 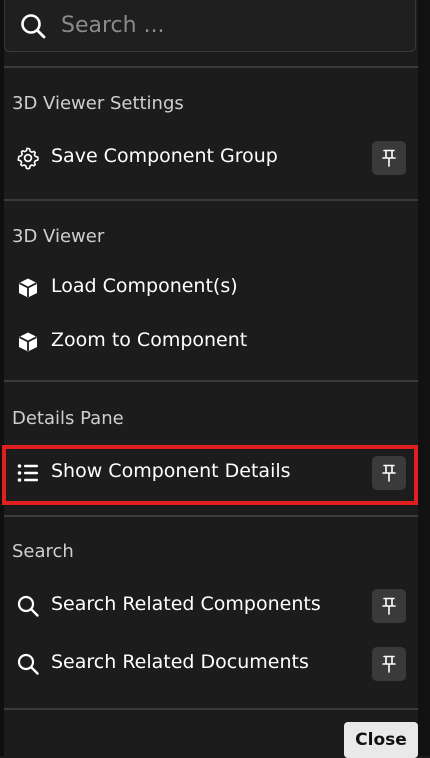 What do you see at coordinates (28, 158) in the screenshot?
I see `gear-icon` at bounding box center [28, 158].